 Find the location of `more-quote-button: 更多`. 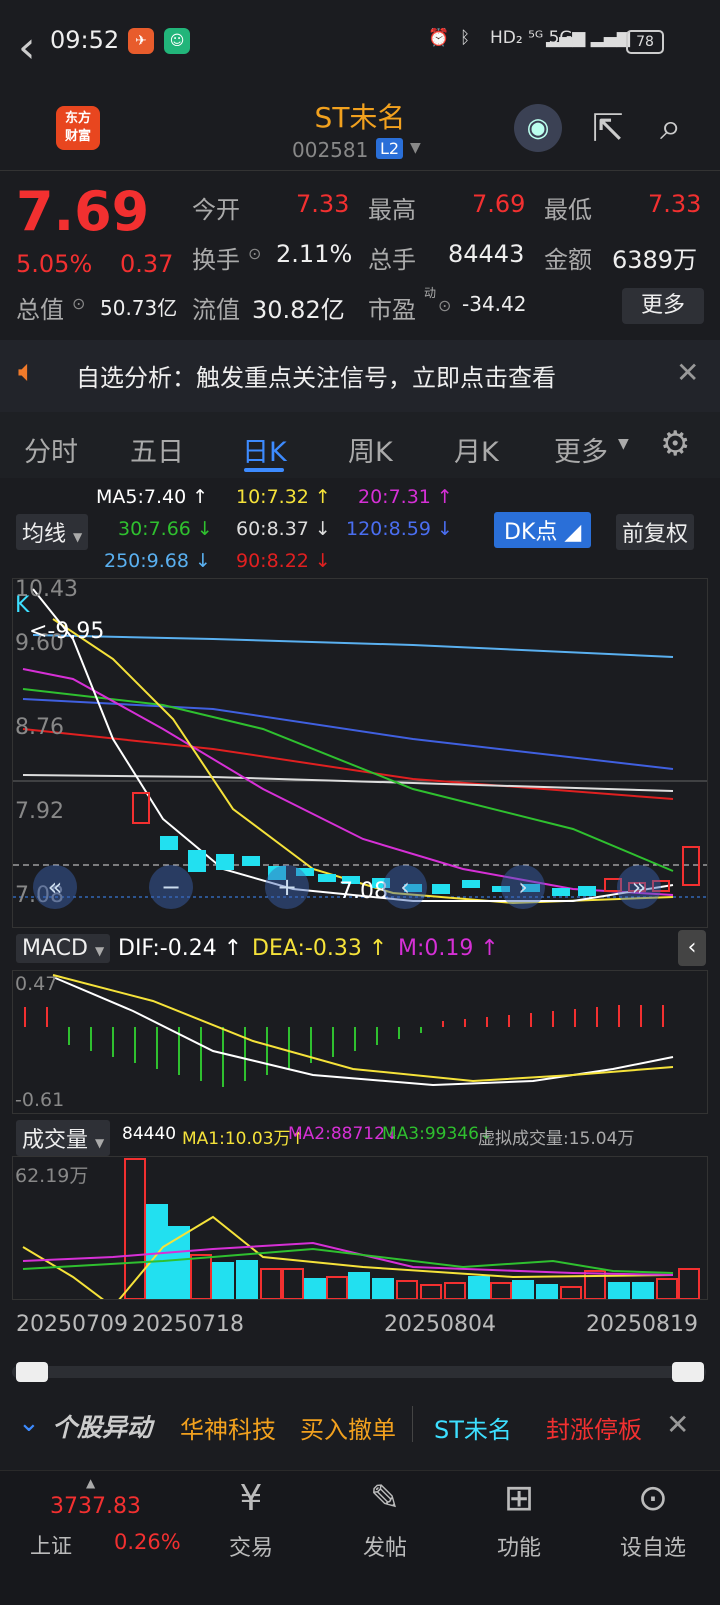

more-quote-button: 更多 is located at coordinates (663, 306).